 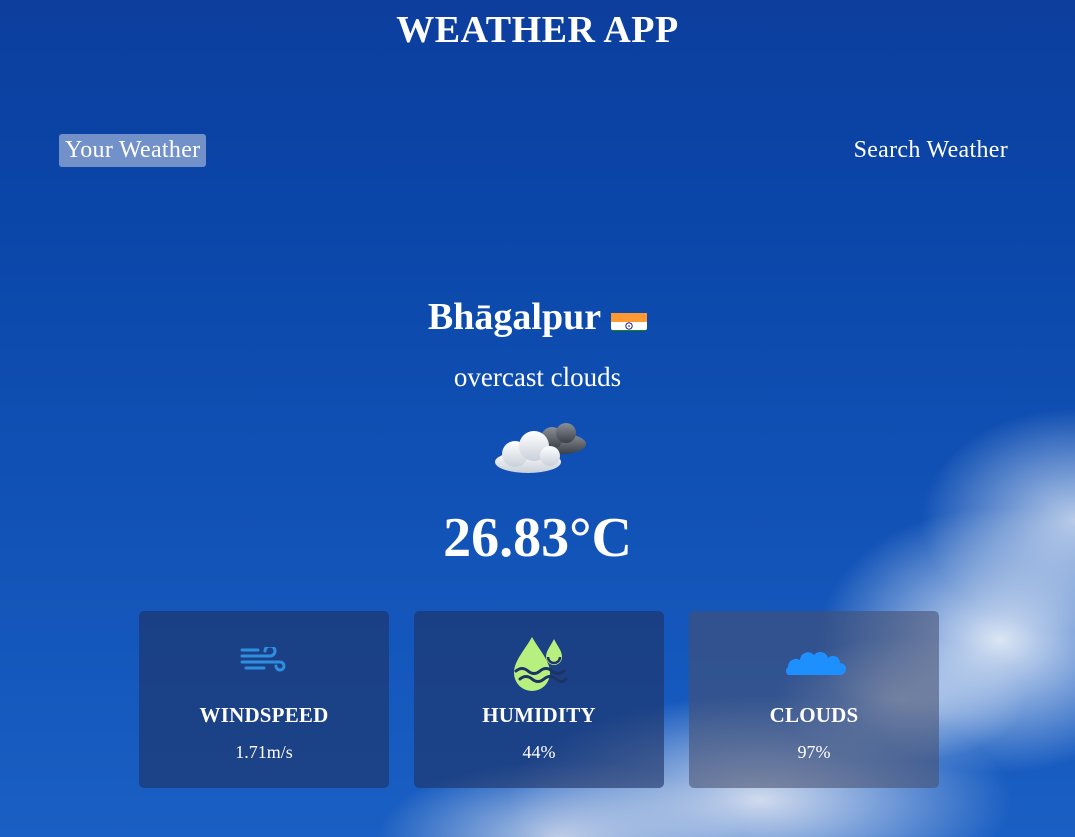 I want to click on humidity-value: 44%, so click(x=539, y=752).